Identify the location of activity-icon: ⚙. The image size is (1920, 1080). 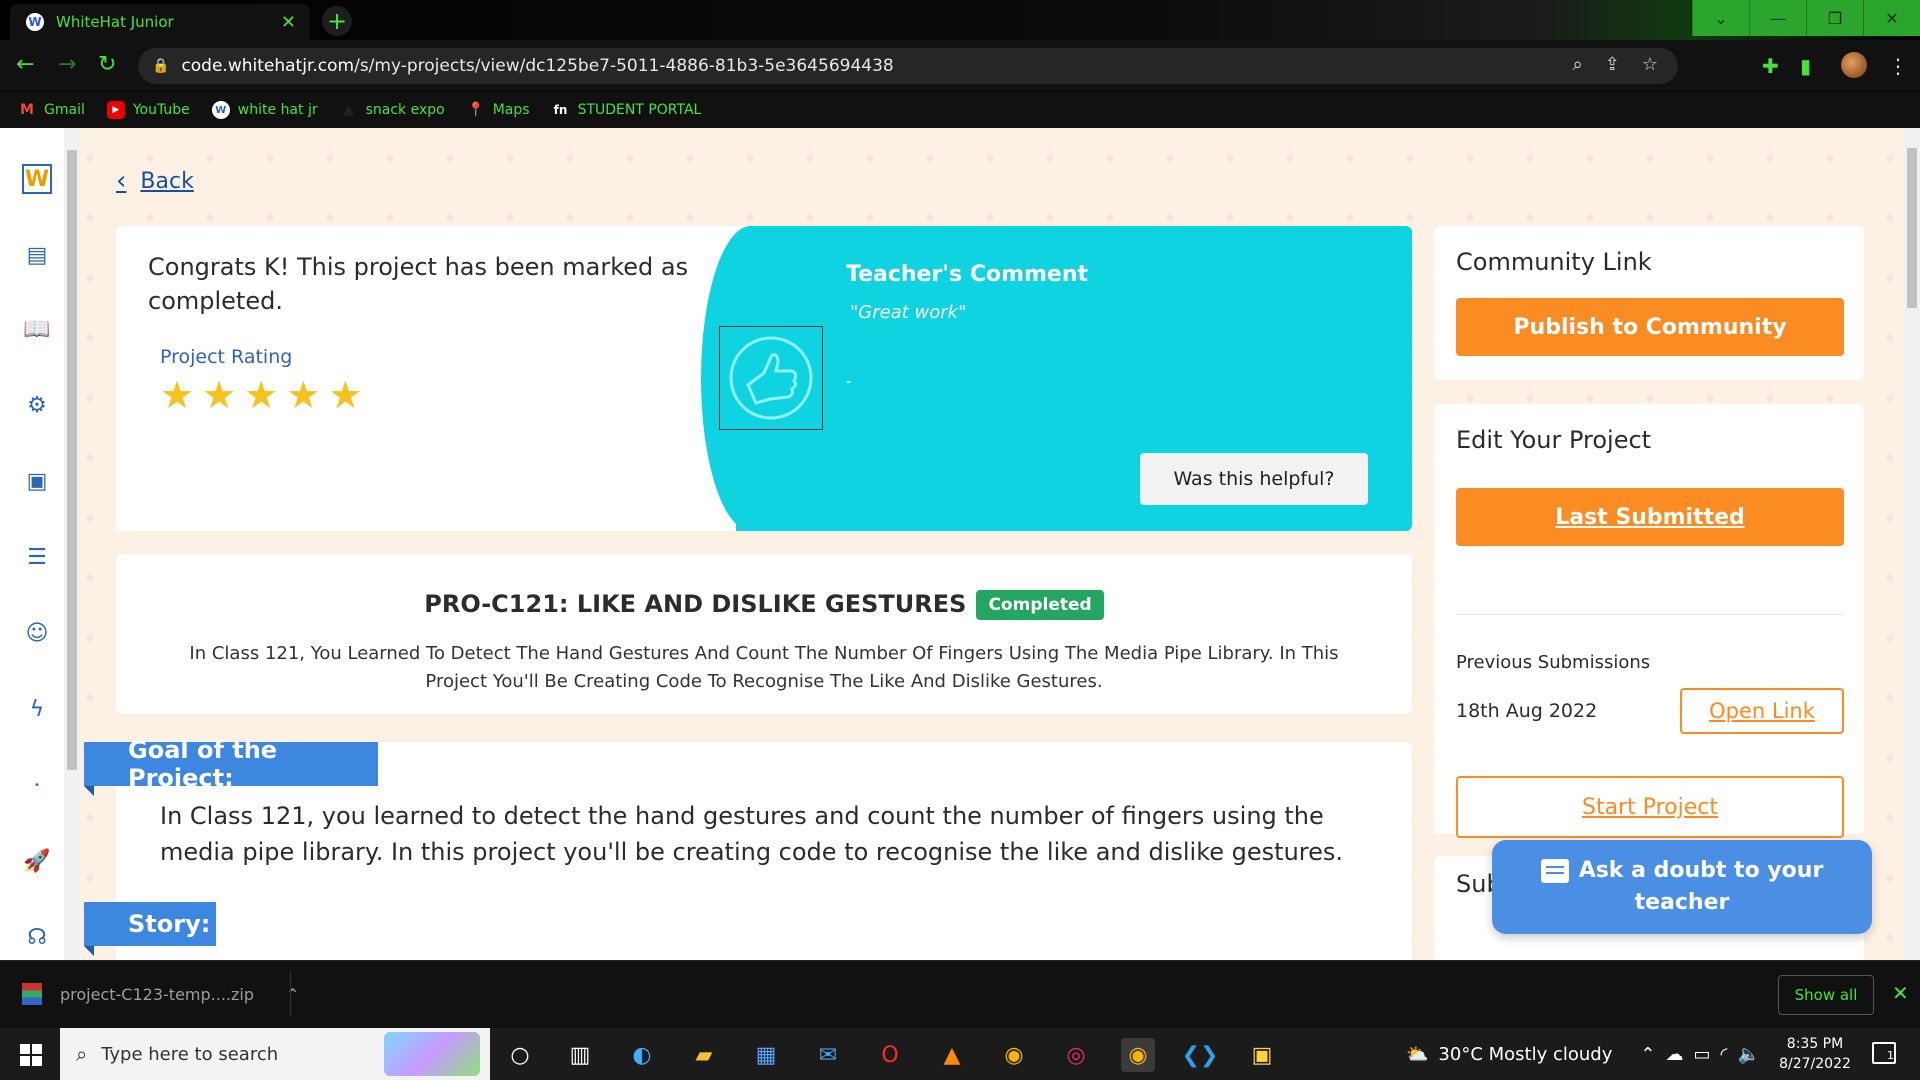
(37, 405).